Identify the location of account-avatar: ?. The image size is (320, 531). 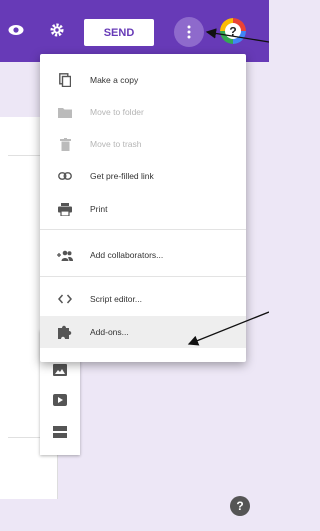
(233, 31).